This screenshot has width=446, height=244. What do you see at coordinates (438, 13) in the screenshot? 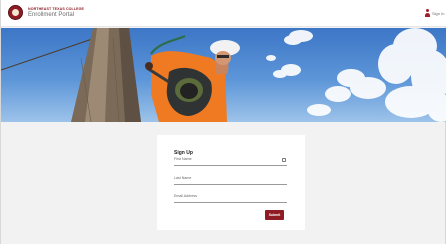
I see `sign-in-link: Sign In` at bounding box center [438, 13].